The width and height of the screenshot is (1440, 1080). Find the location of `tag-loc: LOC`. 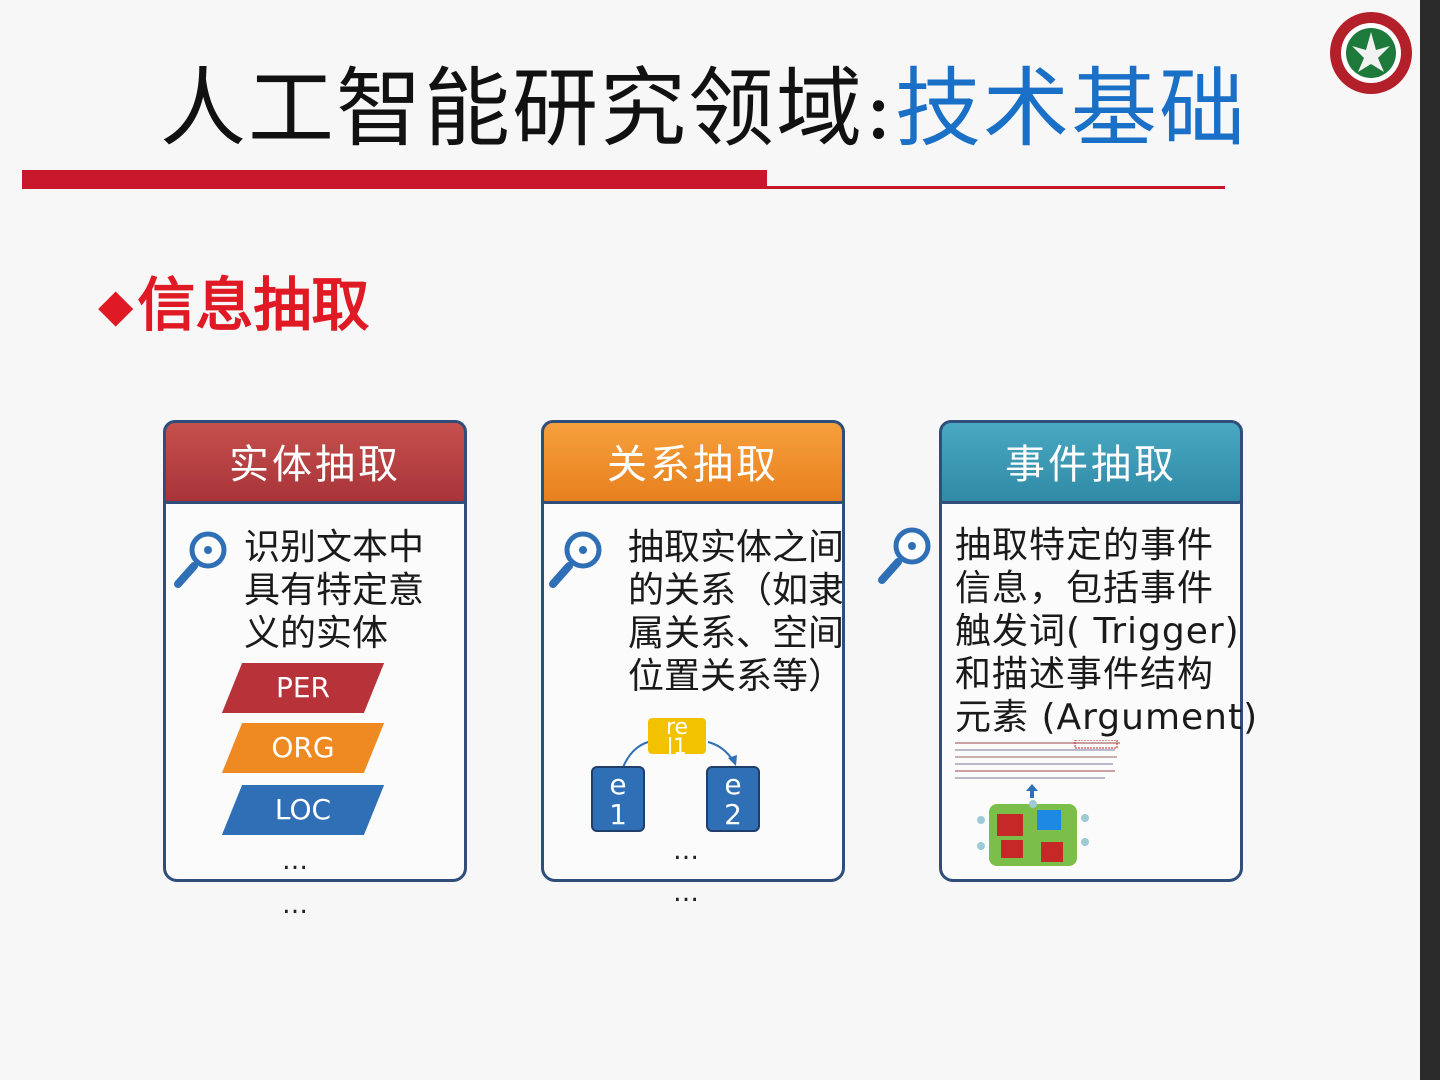

tag-loc: LOC is located at coordinates (303, 810).